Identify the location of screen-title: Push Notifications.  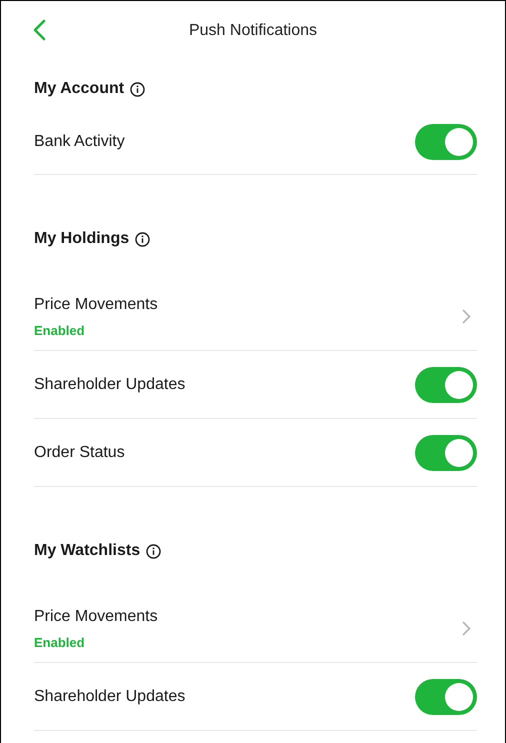
(253, 31).